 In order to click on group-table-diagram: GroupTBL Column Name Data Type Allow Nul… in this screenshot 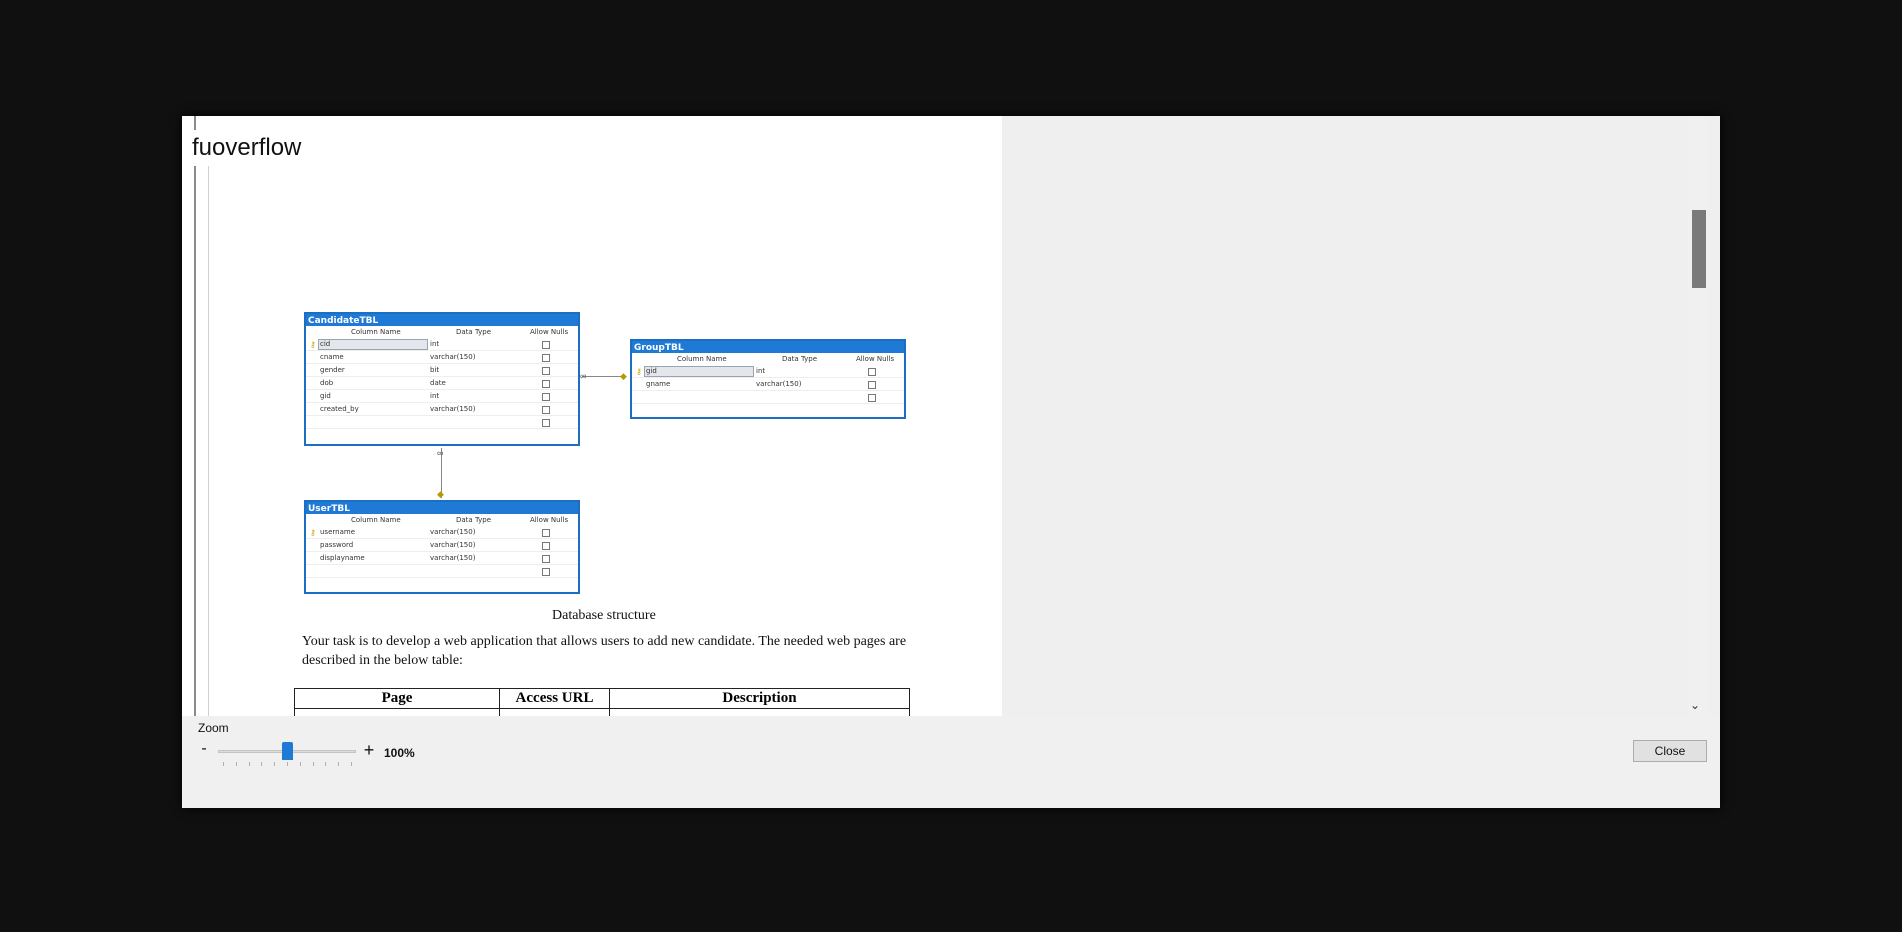, I will do `click(768, 379)`.